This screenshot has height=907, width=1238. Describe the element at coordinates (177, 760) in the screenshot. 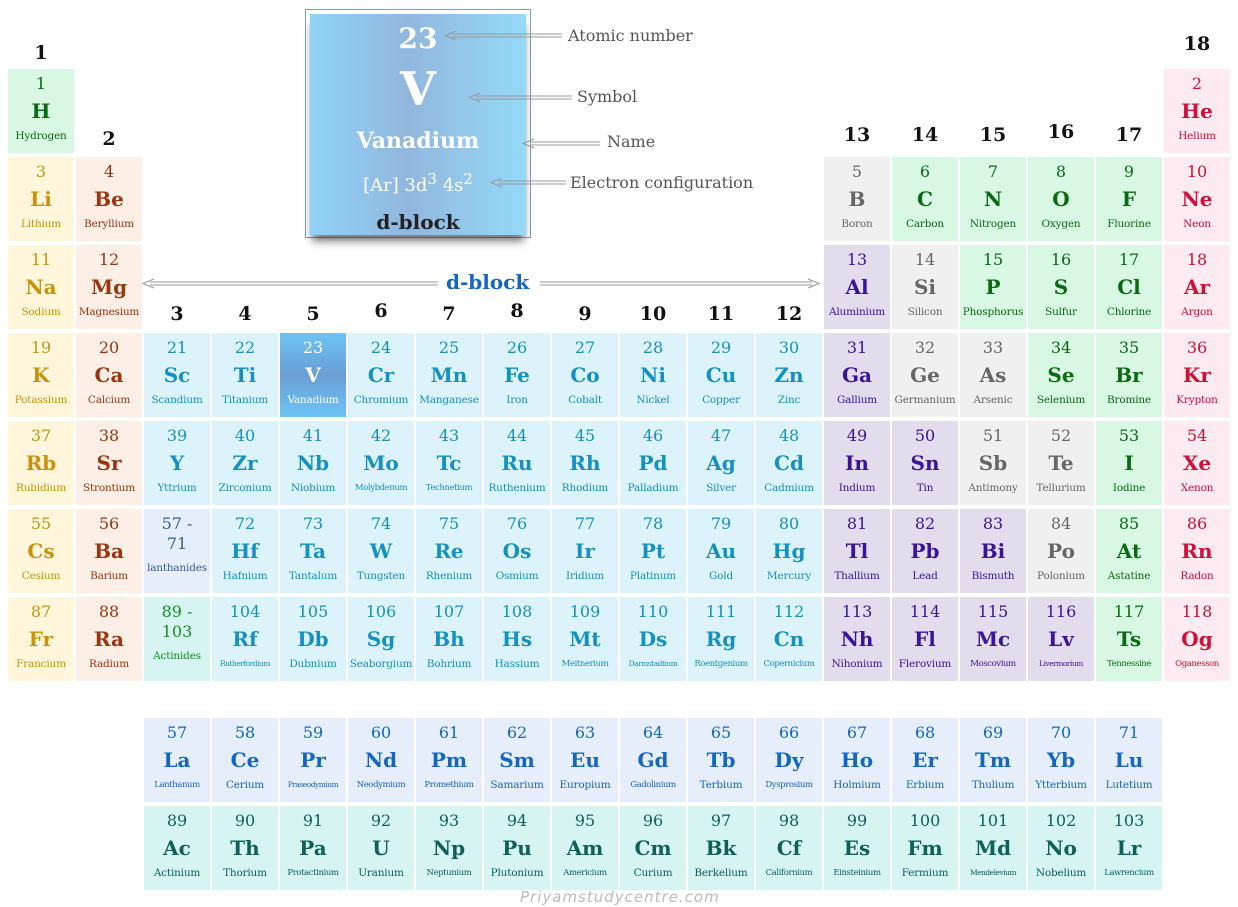

I see `element-tile-la: 57 La Lanthanum` at that location.